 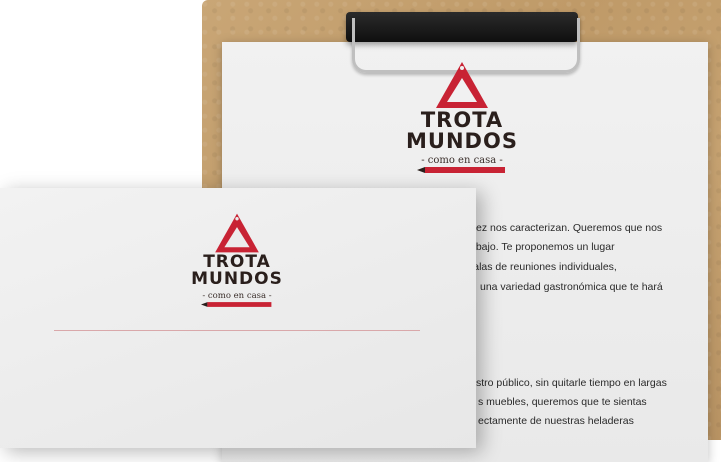 I want to click on text-line: s muebles, queremos que te sientas, so click(x=562, y=402).